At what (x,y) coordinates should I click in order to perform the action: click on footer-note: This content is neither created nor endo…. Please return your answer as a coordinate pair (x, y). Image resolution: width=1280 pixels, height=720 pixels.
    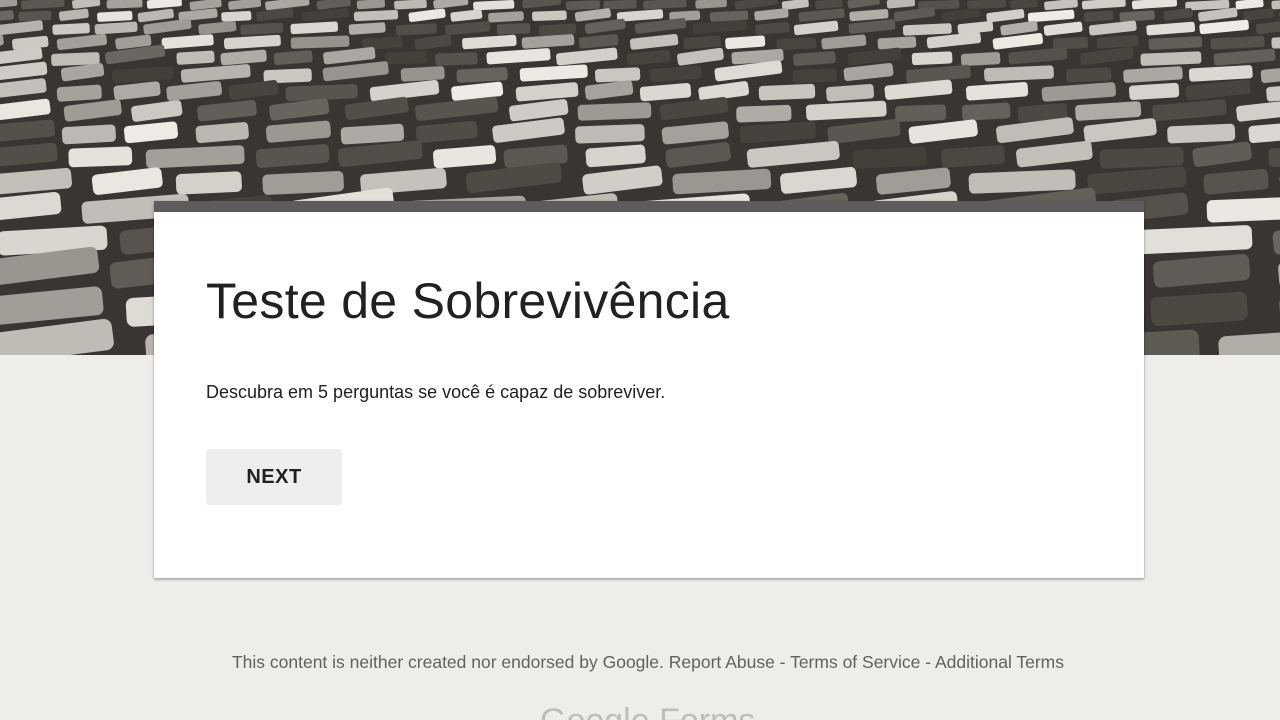
    Looking at the image, I should click on (640, 662).